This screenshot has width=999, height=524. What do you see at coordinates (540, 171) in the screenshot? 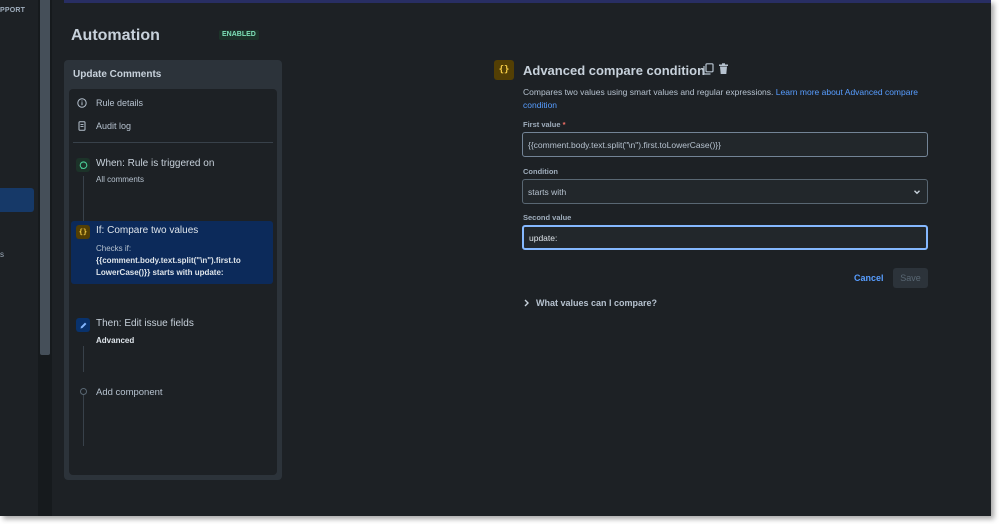
I see `condition-label: Condition` at bounding box center [540, 171].